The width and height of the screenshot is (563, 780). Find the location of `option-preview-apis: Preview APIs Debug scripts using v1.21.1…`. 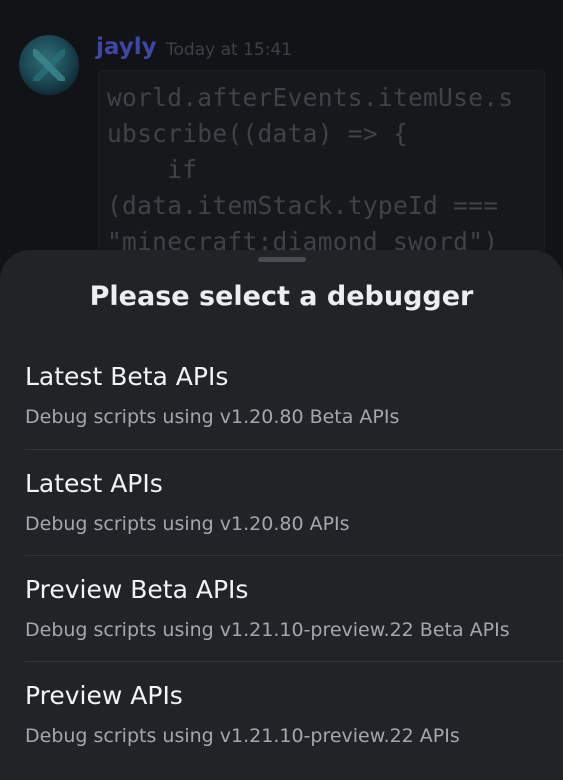

option-preview-apis: Preview APIs Debug scripts using v1.21.1… is located at coordinates (281, 722).